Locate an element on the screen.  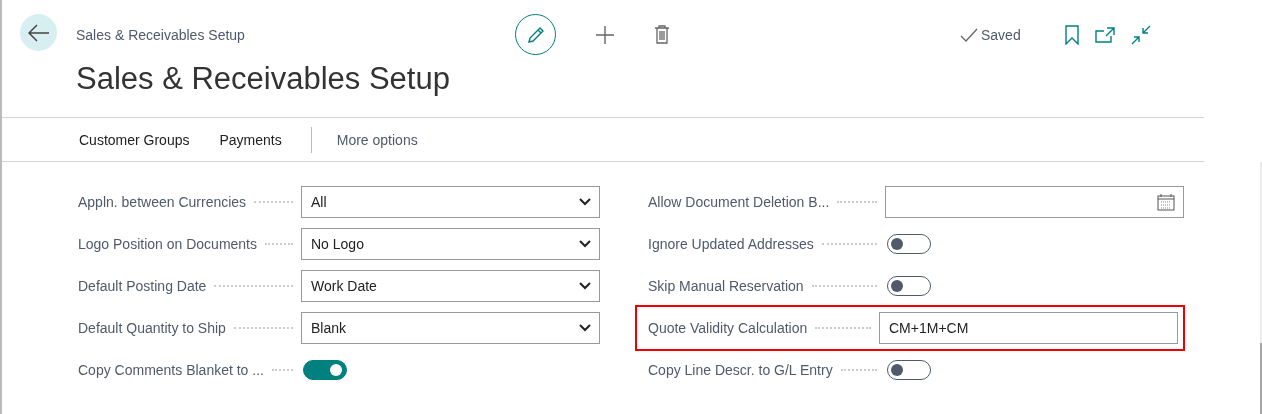
field-label: Skip Manual Reservation is located at coordinates (726, 286).